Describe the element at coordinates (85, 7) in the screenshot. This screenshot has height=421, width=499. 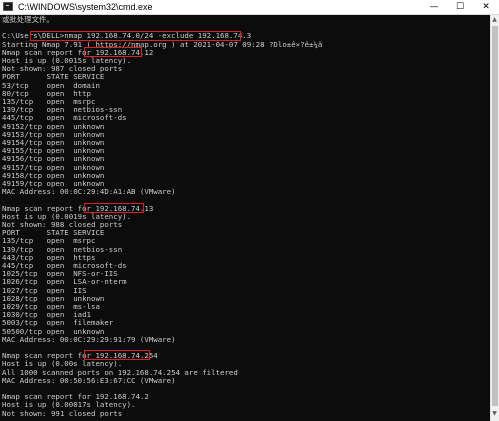
I see `window-title: C:\WINDOWS\system32\cmd.exe` at that location.